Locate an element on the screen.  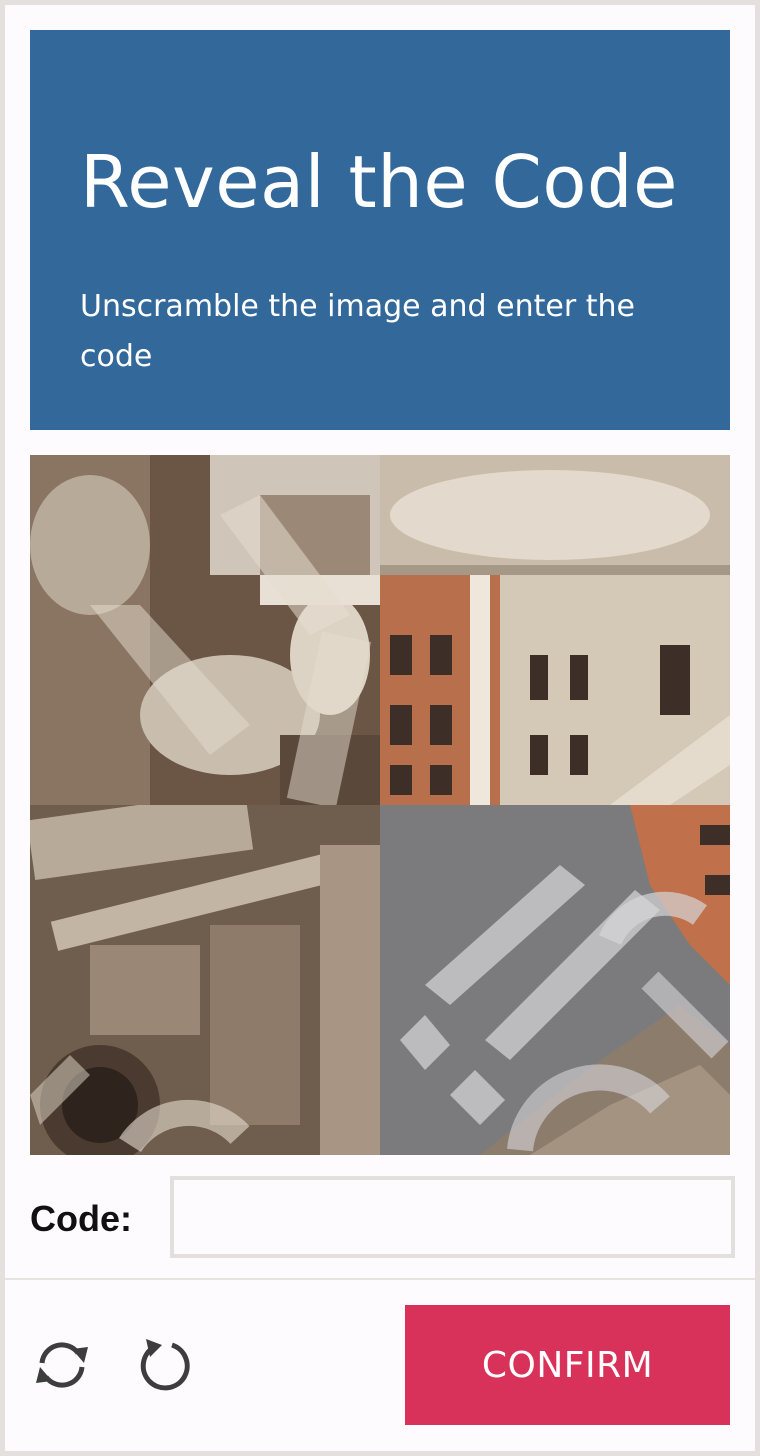
puzzle-tile-top-right is located at coordinates (555, 630).